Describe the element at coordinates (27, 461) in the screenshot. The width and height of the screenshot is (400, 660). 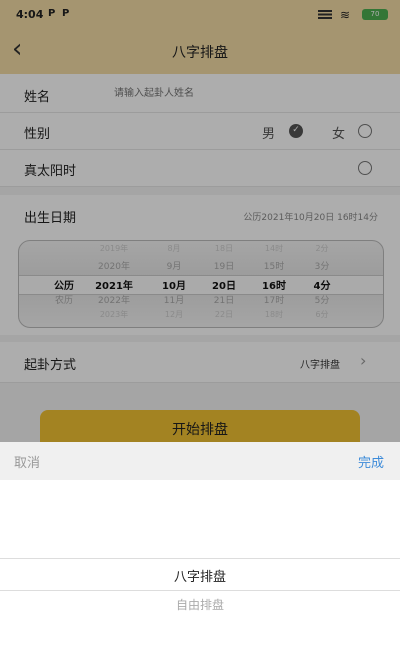
I see `cancel-button: 取消` at that location.